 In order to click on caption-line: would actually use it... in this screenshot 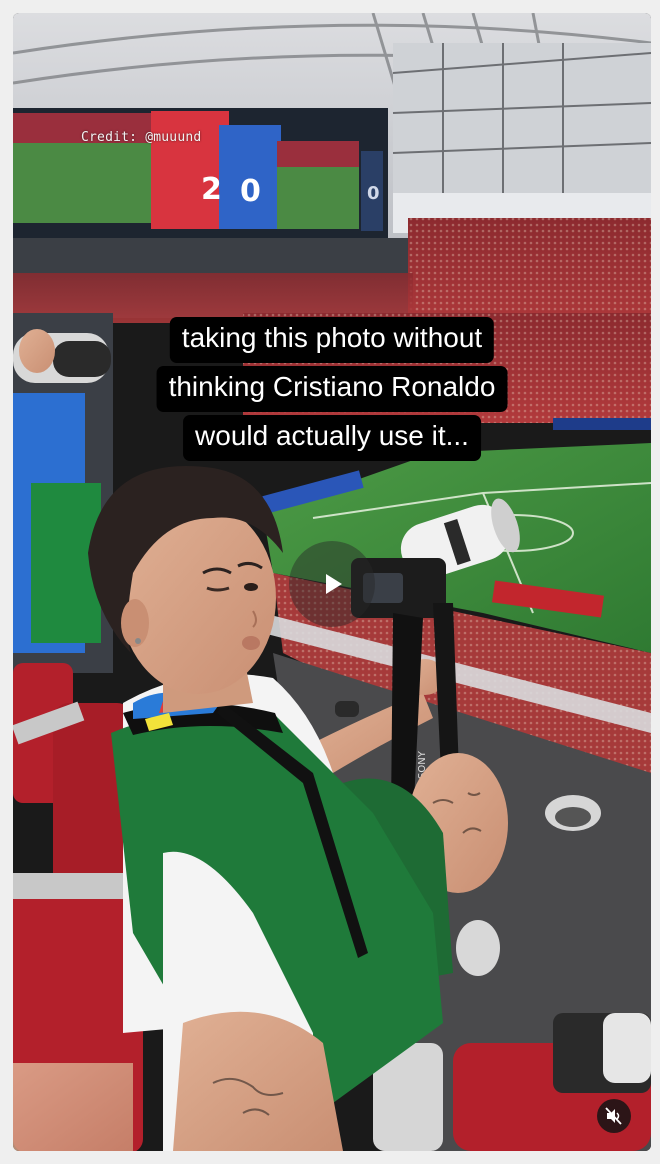, I will do `click(332, 438)`.